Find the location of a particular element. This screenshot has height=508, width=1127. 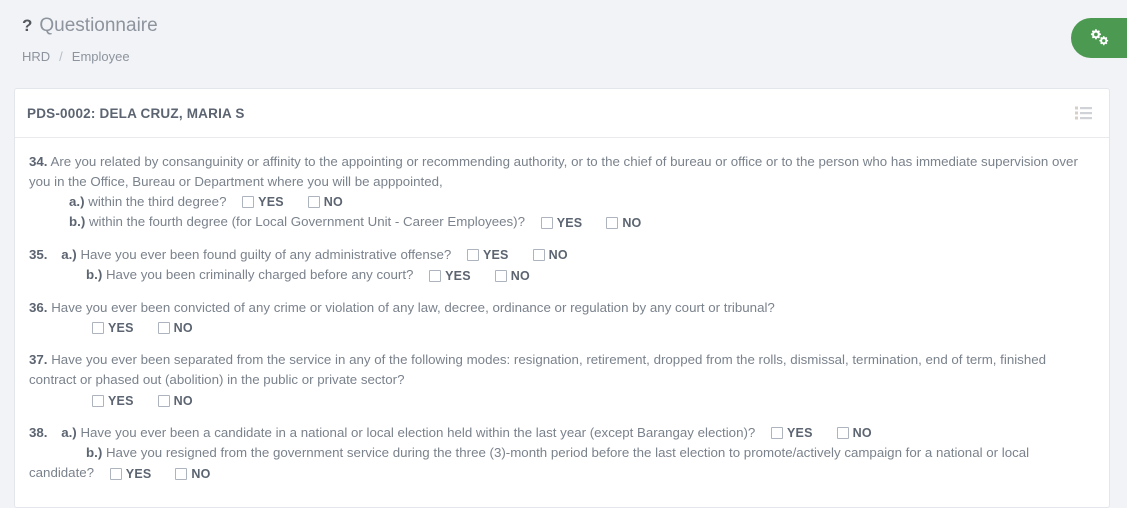

question-34b-yes-checkbox: YES is located at coordinates (561, 223).